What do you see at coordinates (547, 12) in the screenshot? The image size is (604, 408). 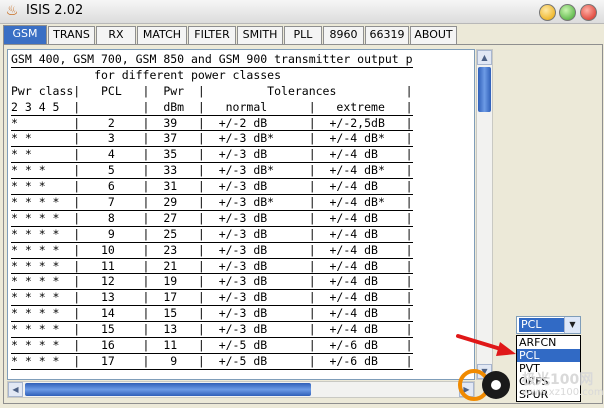 I see `minimize-button` at bounding box center [547, 12].